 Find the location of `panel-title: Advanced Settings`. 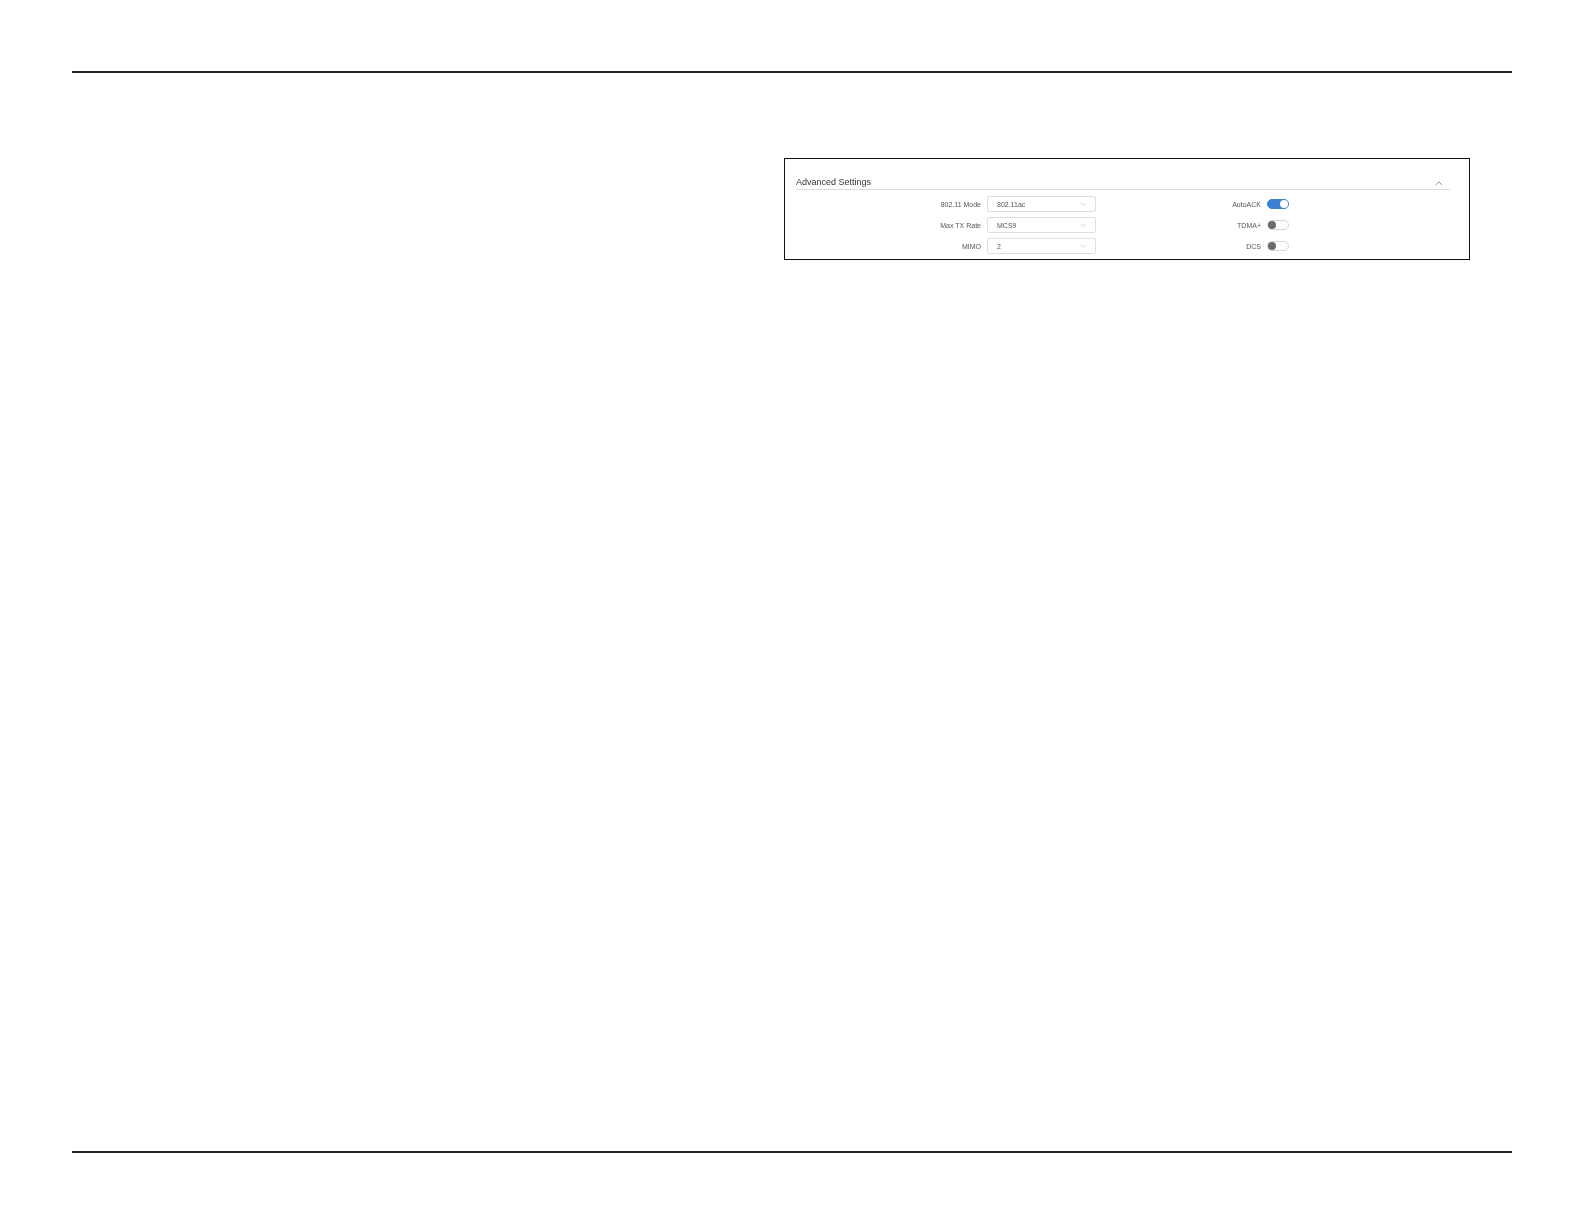

panel-title: Advanced Settings is located at coordinates (834, 182).